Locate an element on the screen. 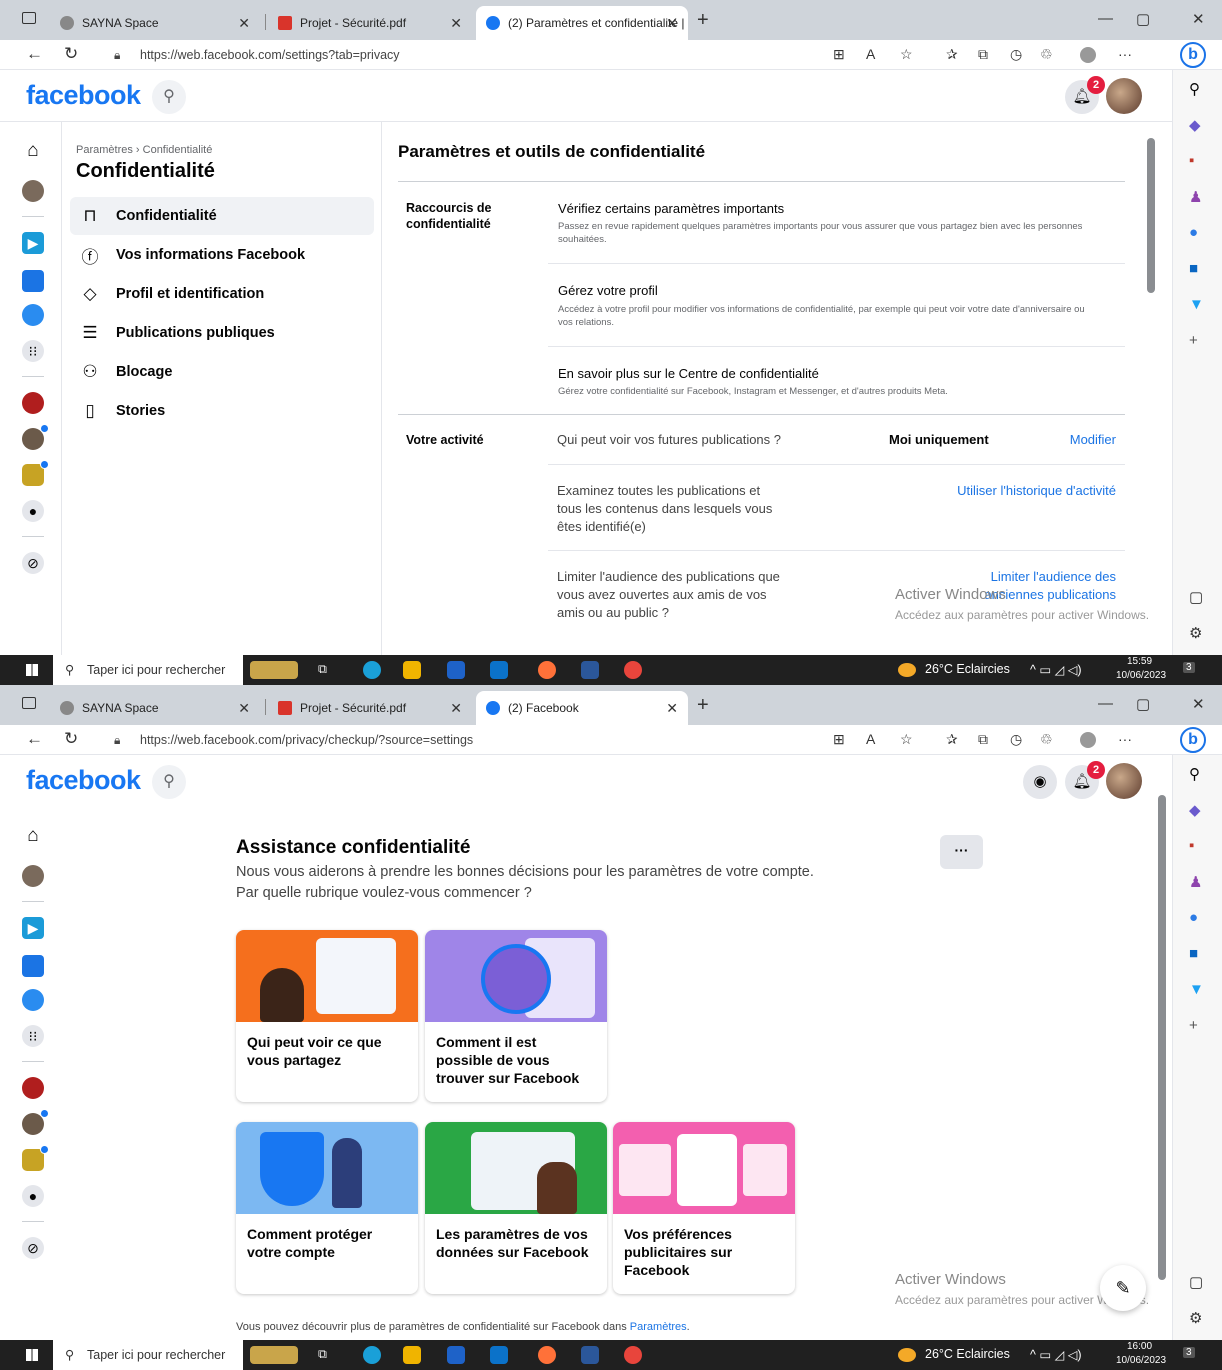 This screenshot has width=1222, height=1370. clock-time: 16:00 is located at coordinates (1139, 1346).